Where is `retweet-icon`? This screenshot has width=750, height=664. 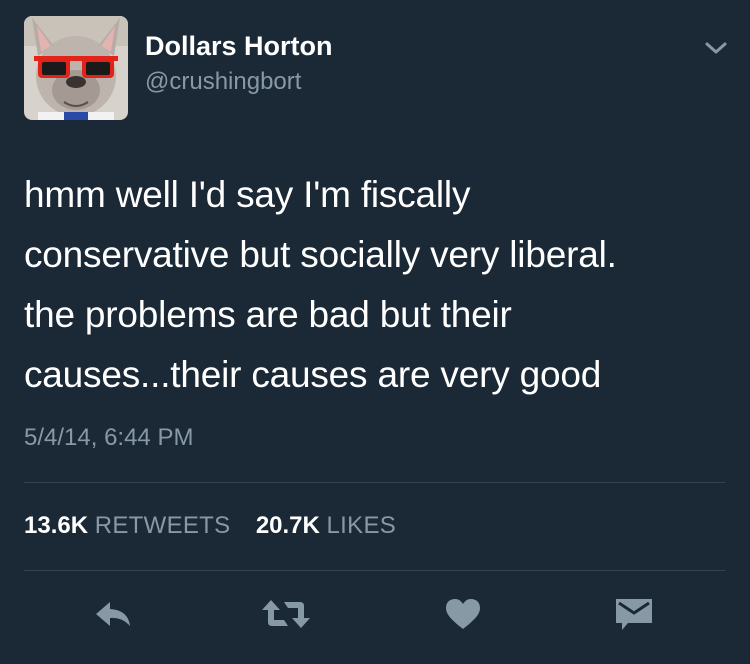 retweet-icon is located at coordinates (286, 614).